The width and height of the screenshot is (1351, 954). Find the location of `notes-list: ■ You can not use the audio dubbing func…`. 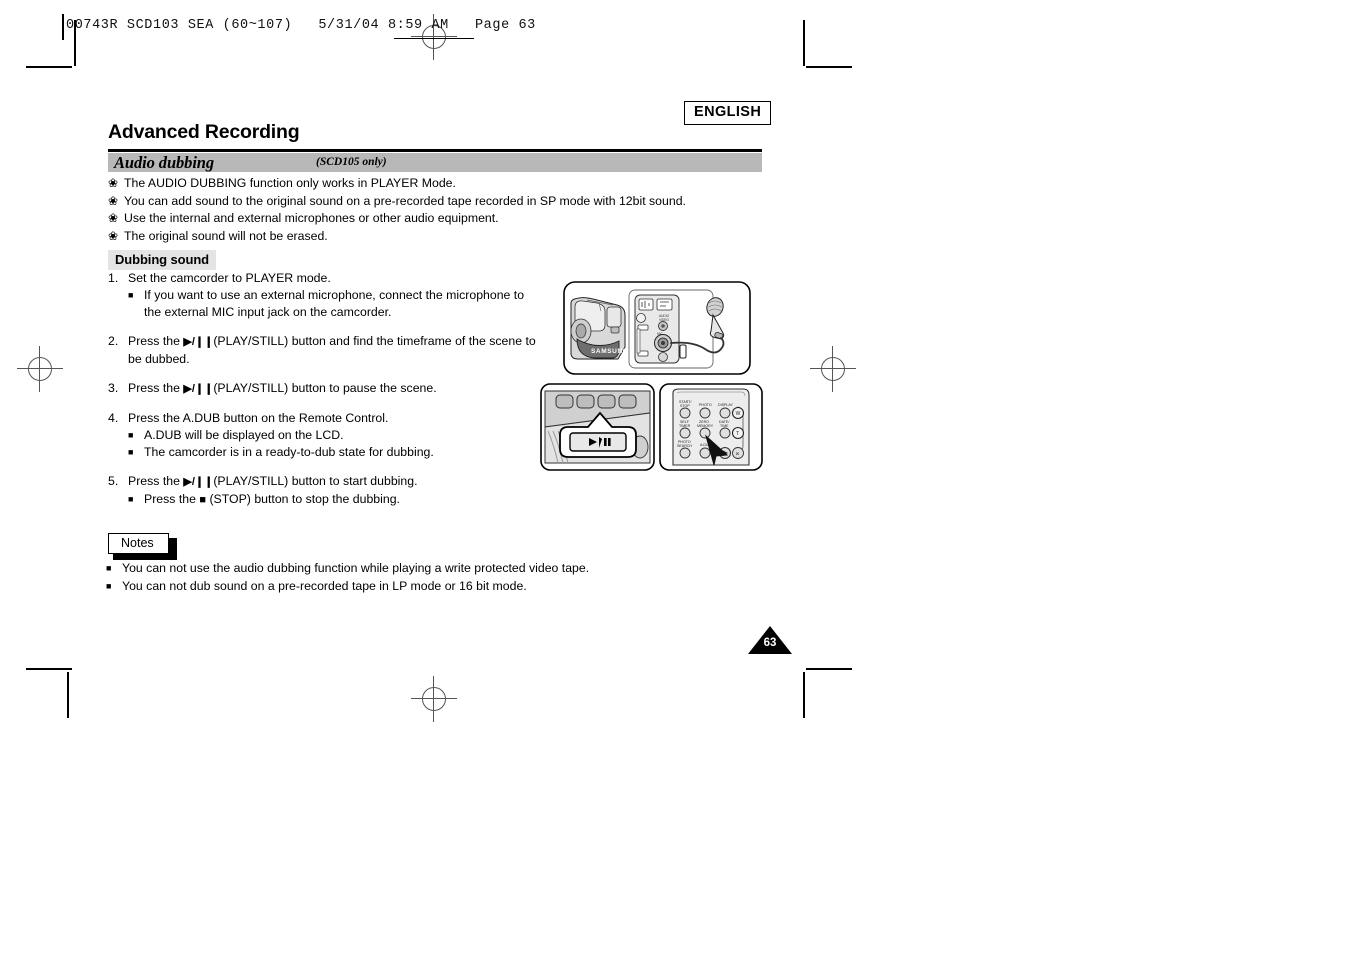

notes-list: ■ You can not use the audio dubbing func… is located at coordinates (436, 578).